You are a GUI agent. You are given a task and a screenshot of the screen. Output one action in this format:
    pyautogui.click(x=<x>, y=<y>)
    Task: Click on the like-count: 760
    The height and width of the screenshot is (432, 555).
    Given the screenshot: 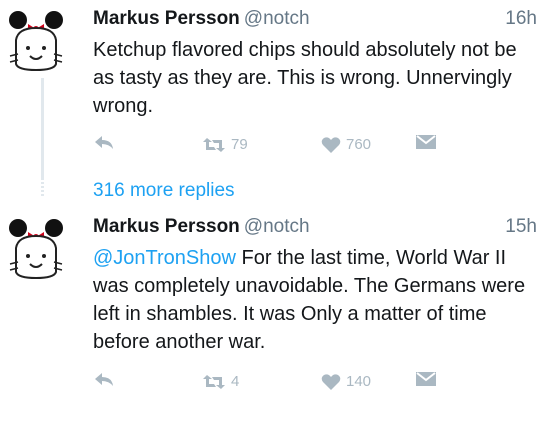 What is the action you would take?
    pyautogui.click(x=359, y=144)
    